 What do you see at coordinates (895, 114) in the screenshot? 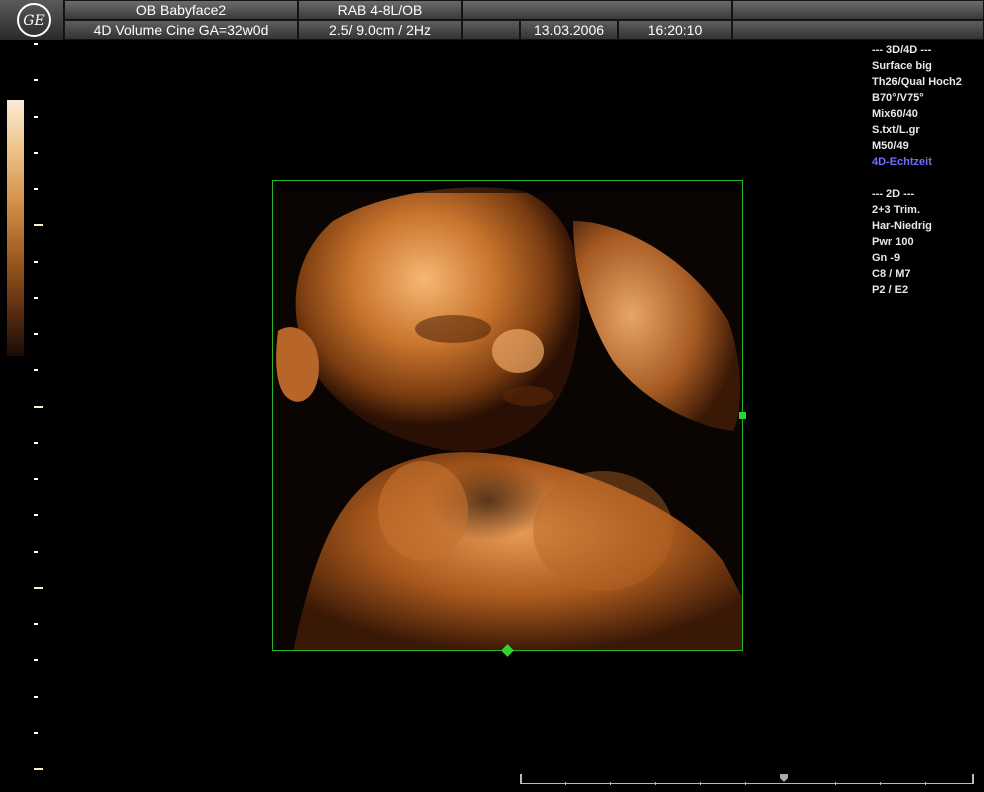
I see `param-mix: Mix60/40` at bounding box center [895, 114].